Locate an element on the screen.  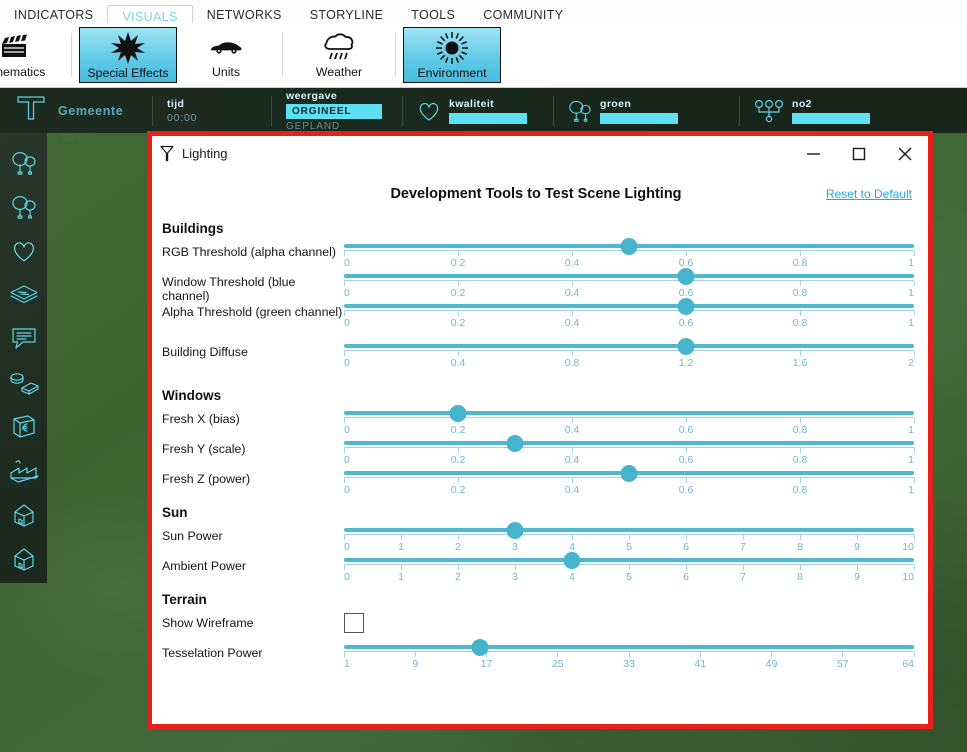
tab-visuals: VISUALS is located at coordinates (150, 14).